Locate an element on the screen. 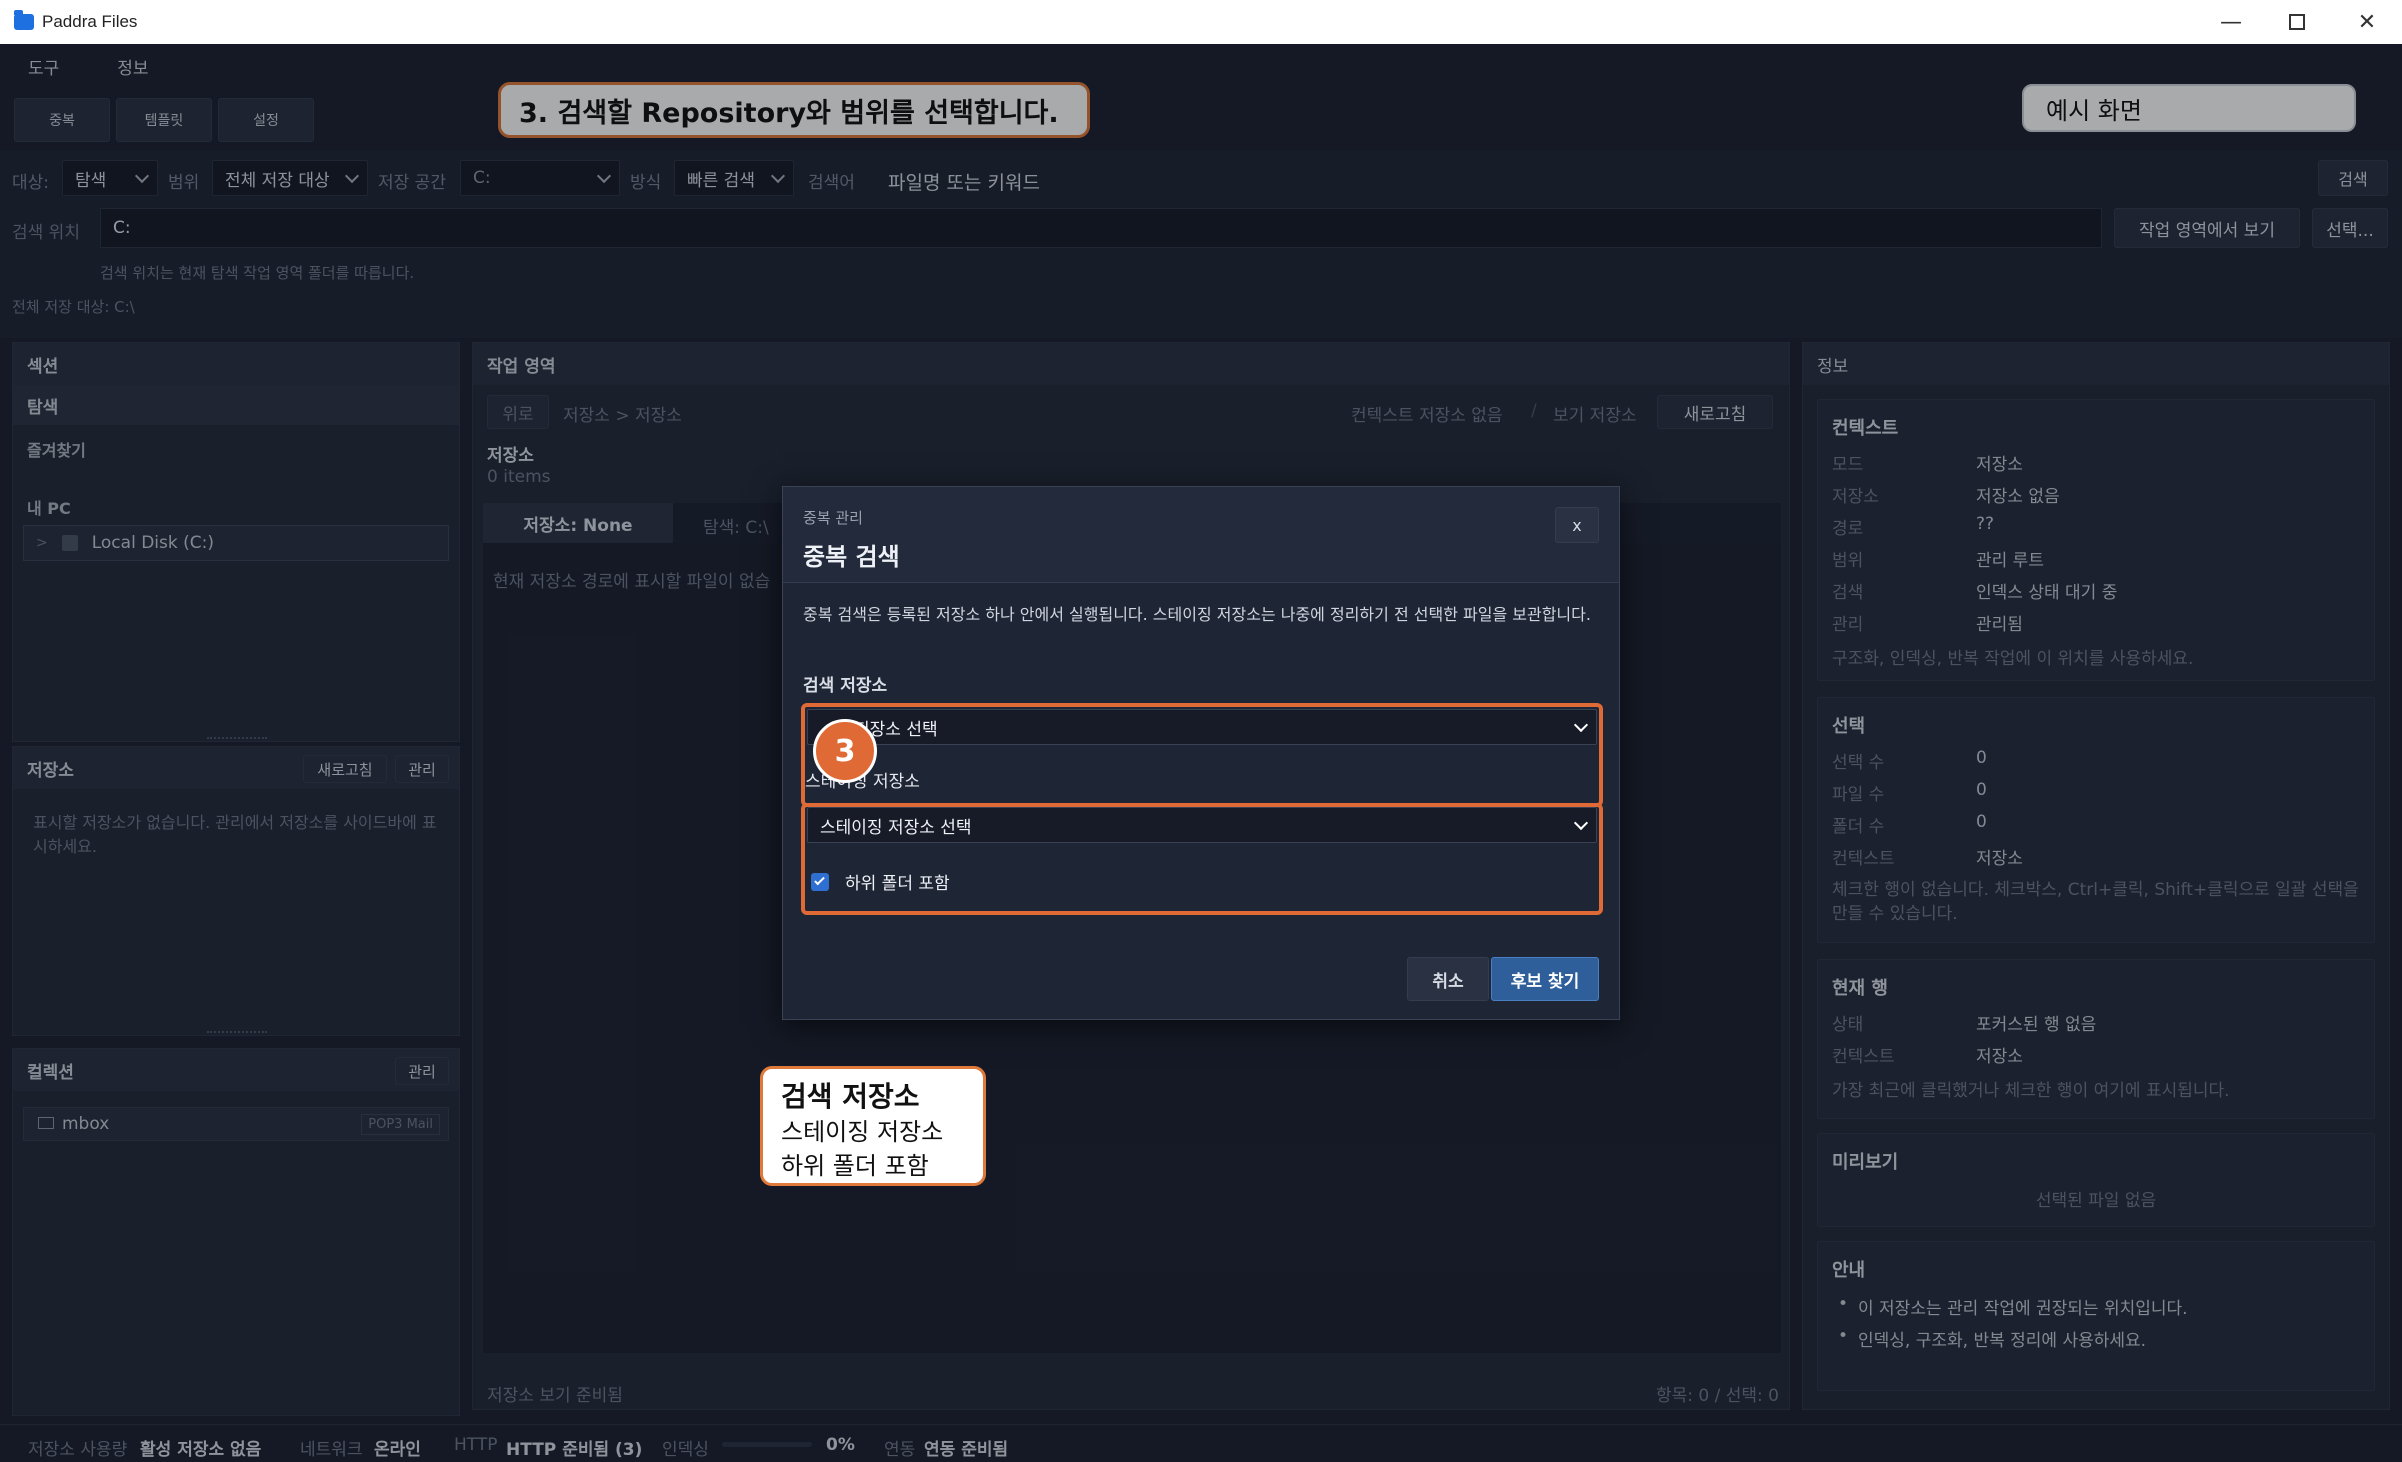 Image resolution: width=2402 pixels, height=1462 pixels. tutorial-callout: 검색 저장소 스테이징 저장소 하위 폴더 포함 is located at coordinates (873, 1126).